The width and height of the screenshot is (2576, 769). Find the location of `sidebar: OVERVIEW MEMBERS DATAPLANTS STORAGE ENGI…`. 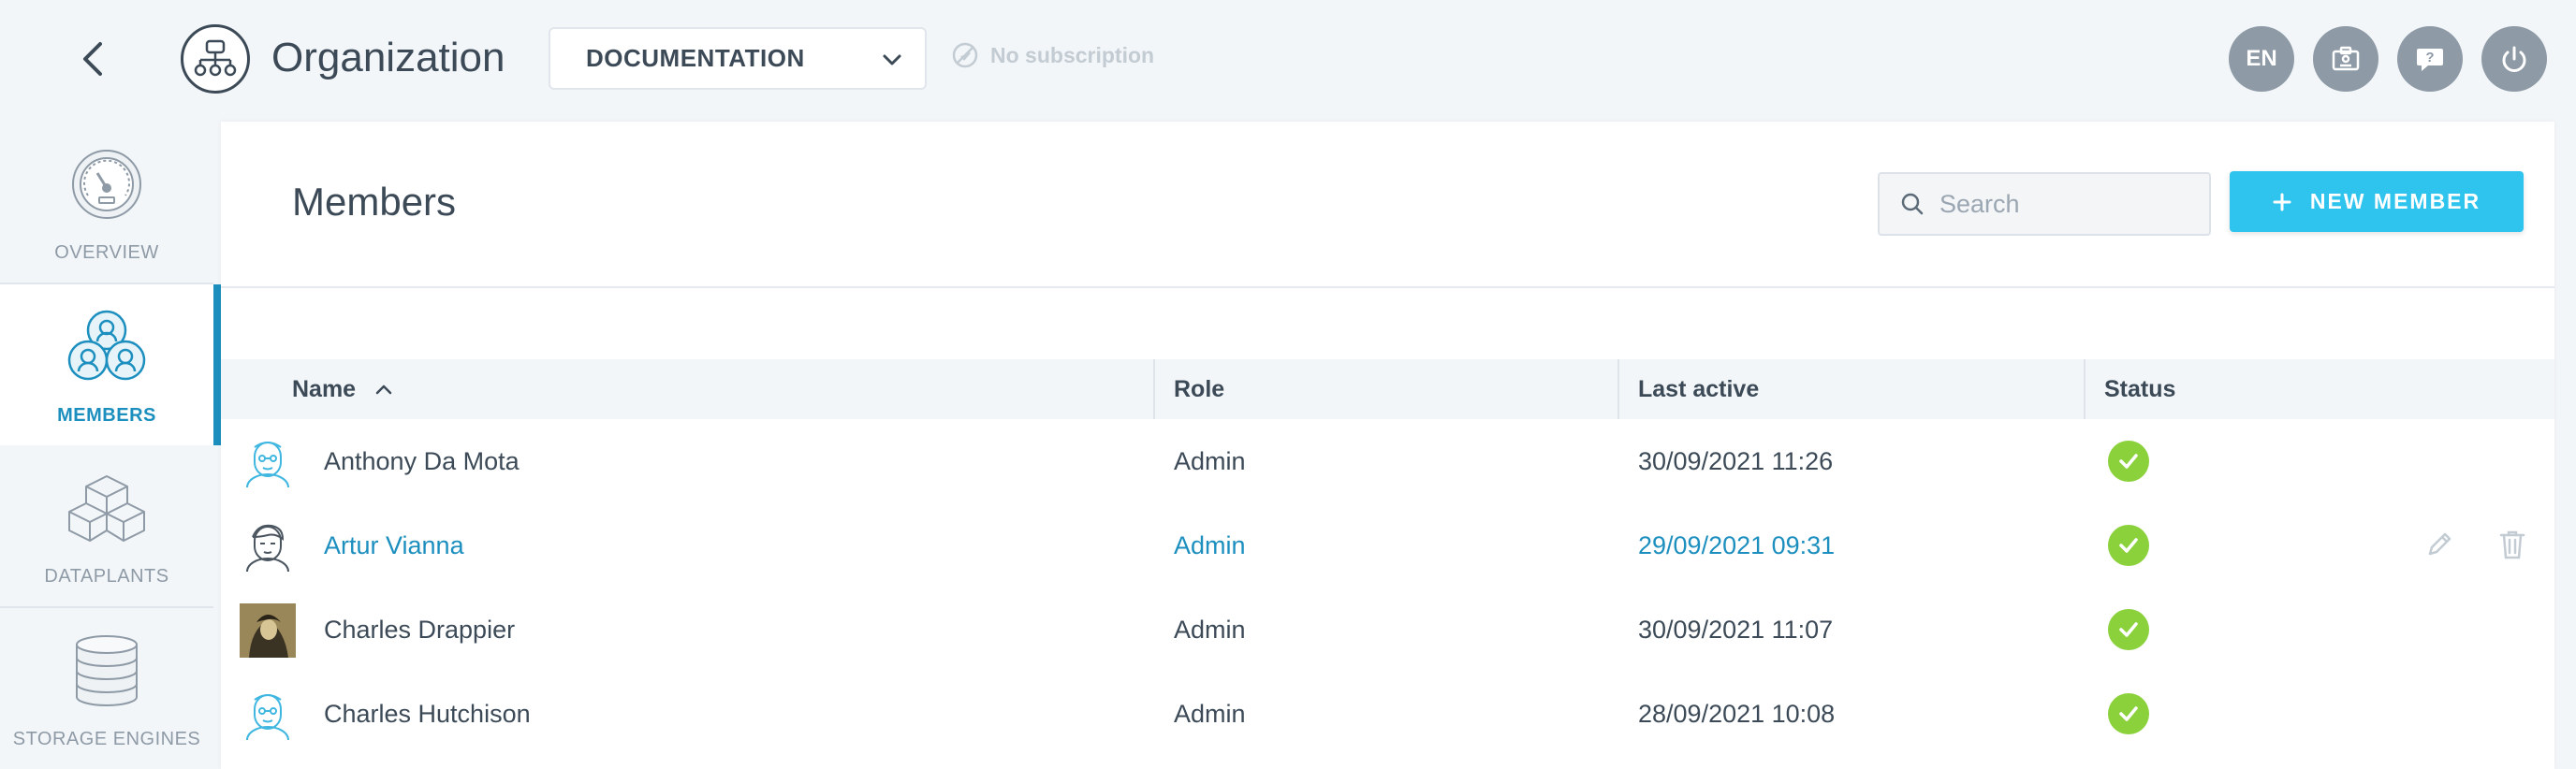

sidebar: OVERVIEW MEMBERS DATAPLANTS STORAGE ENGI… is located at coordinates (110, 446).